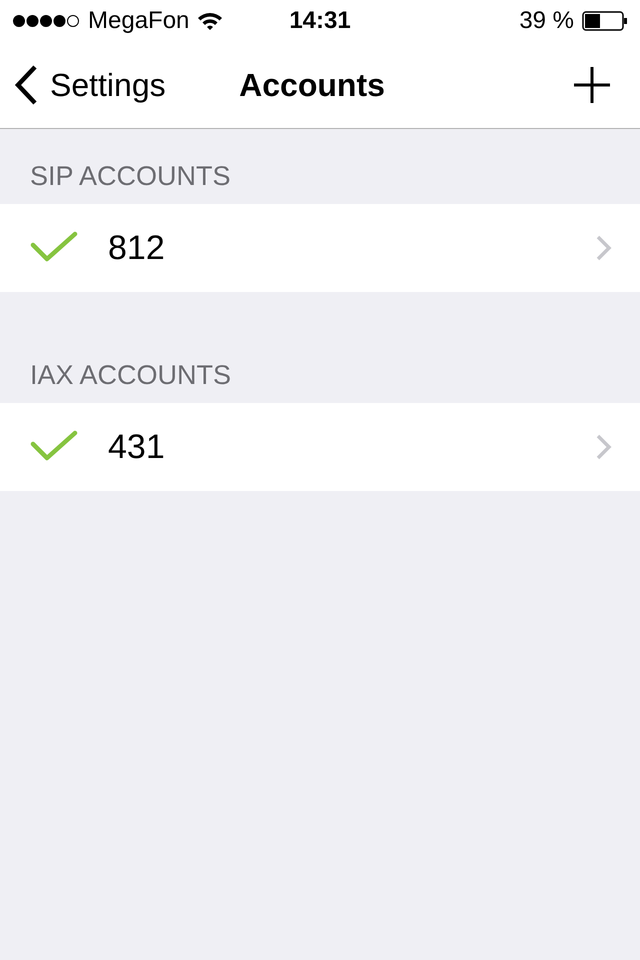 This screenshot has height=960, width=640. Describe the element at coordinates (210, 21) in the screenshot. I see `wifi-icon` at that location.